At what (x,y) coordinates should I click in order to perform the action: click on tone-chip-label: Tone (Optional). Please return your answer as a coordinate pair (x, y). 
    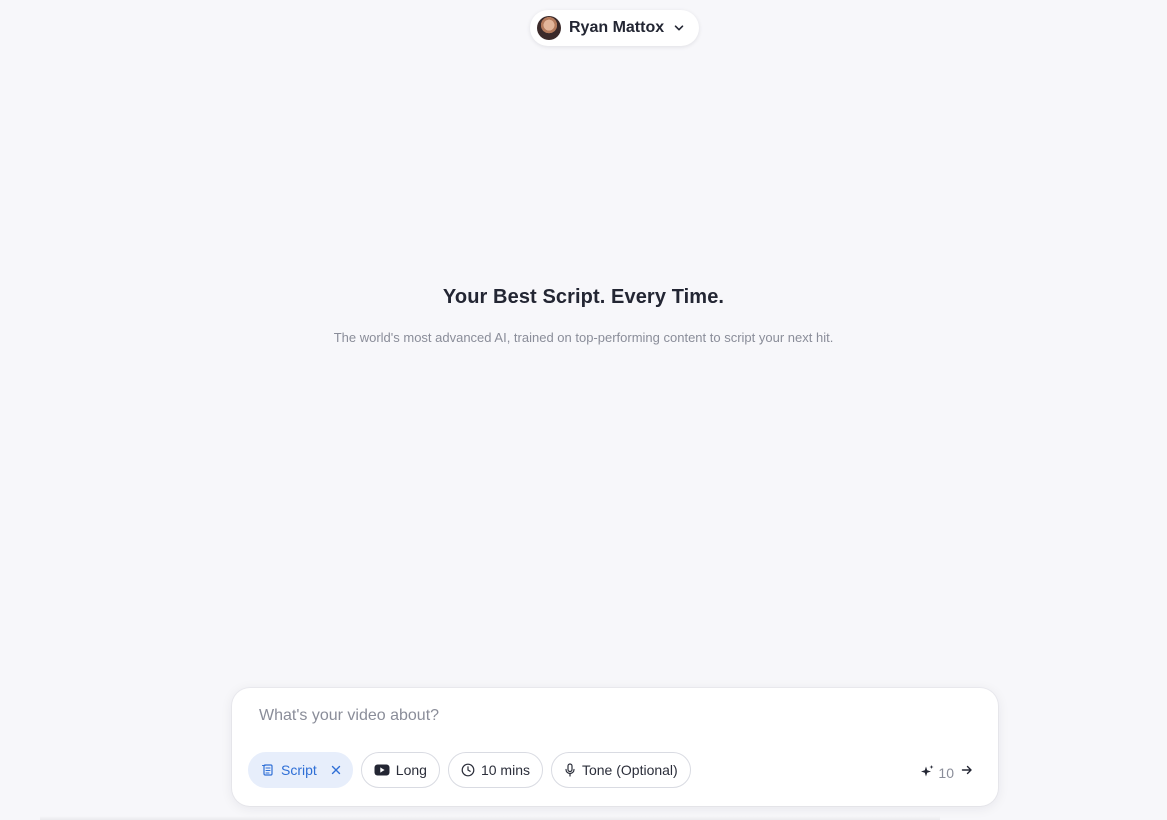
    Looking at the image, I should click on (629, 770).